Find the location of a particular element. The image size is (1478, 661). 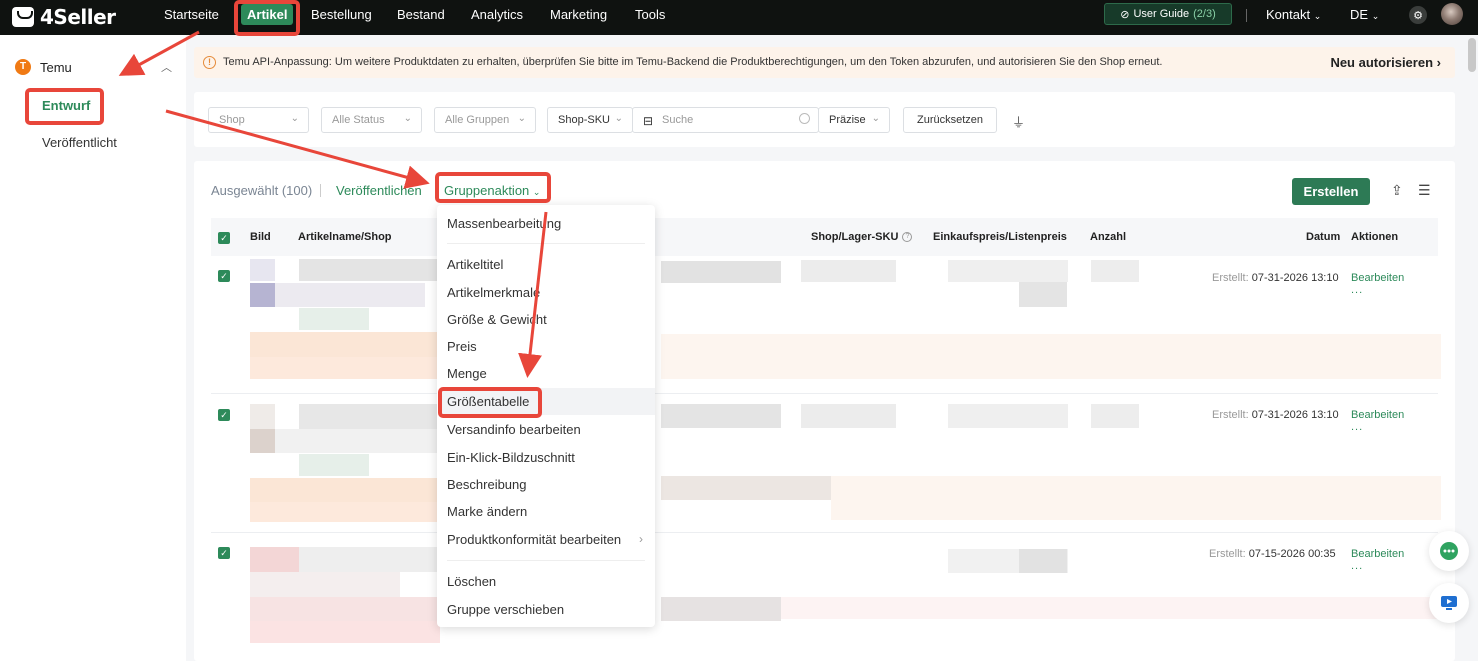

menu-item-versandinfo: Versandinfo bearbeiten is located at coordinates (514, 429).